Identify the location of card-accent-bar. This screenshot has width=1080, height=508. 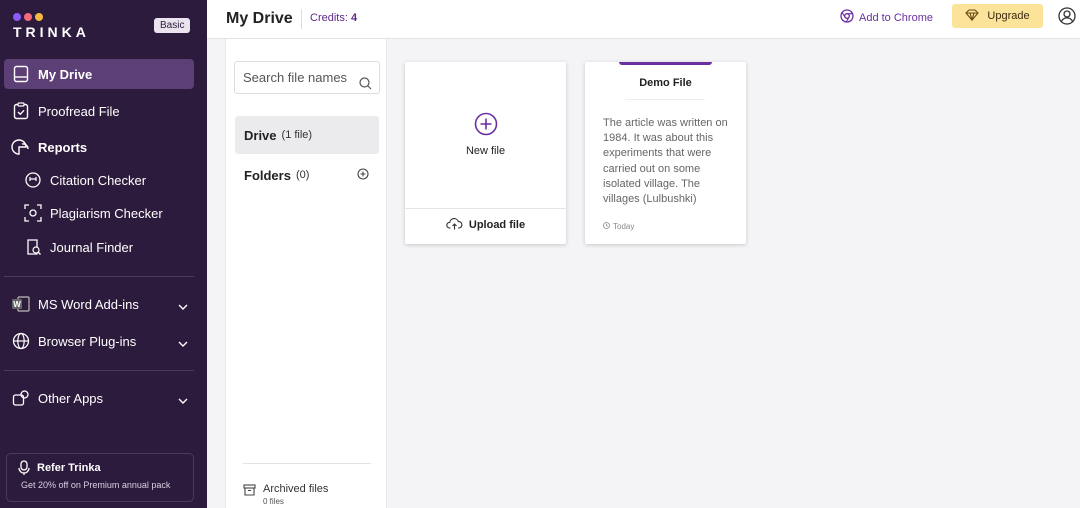
(665, 63).